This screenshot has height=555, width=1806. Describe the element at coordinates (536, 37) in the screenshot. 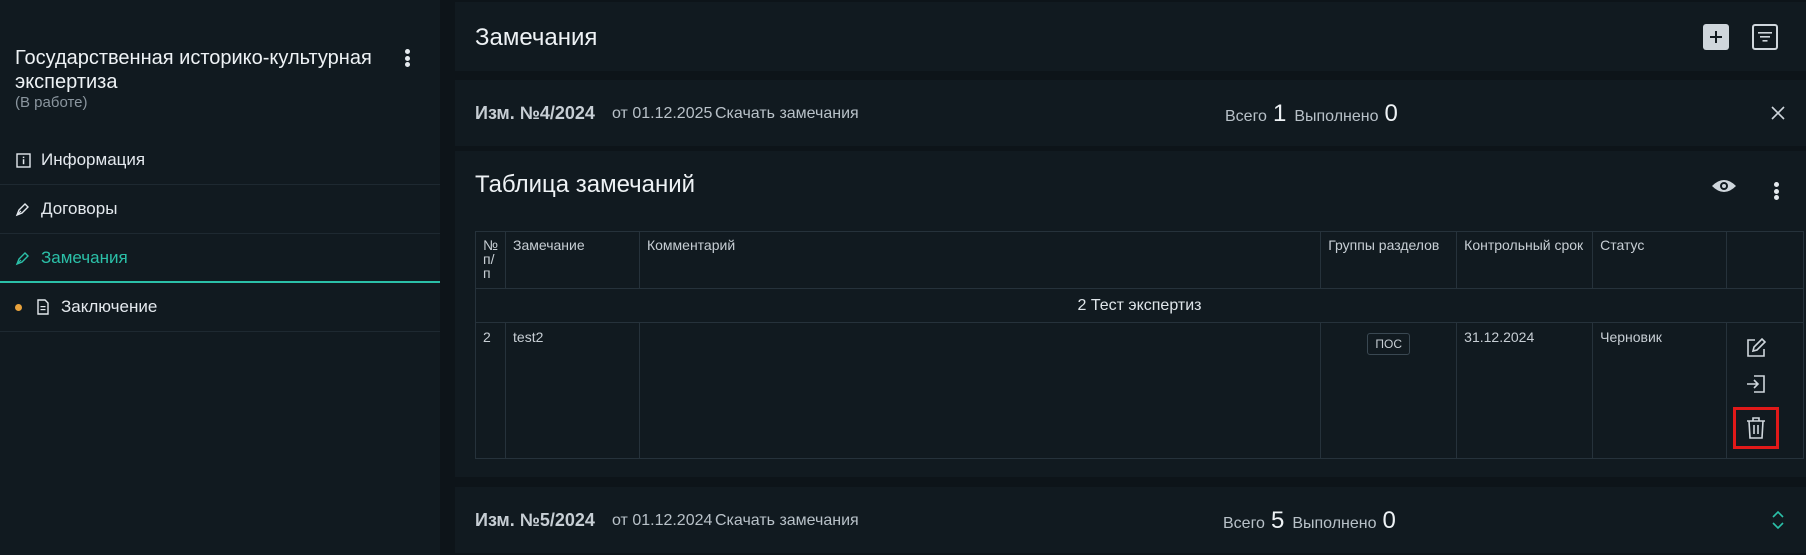

I see `page-title: Замечания` at that location.